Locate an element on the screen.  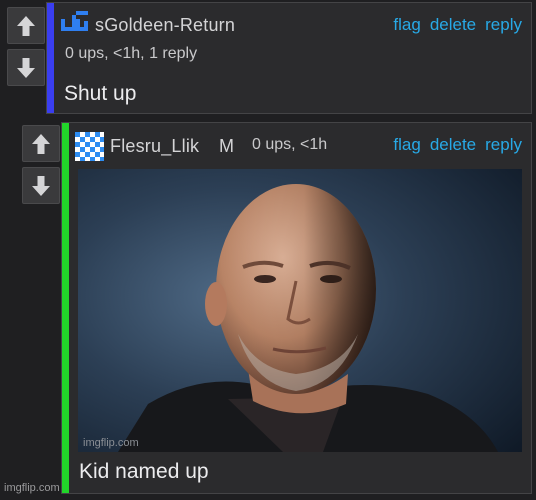
comment-body: Kid named up is located at coordinates (144, 471).